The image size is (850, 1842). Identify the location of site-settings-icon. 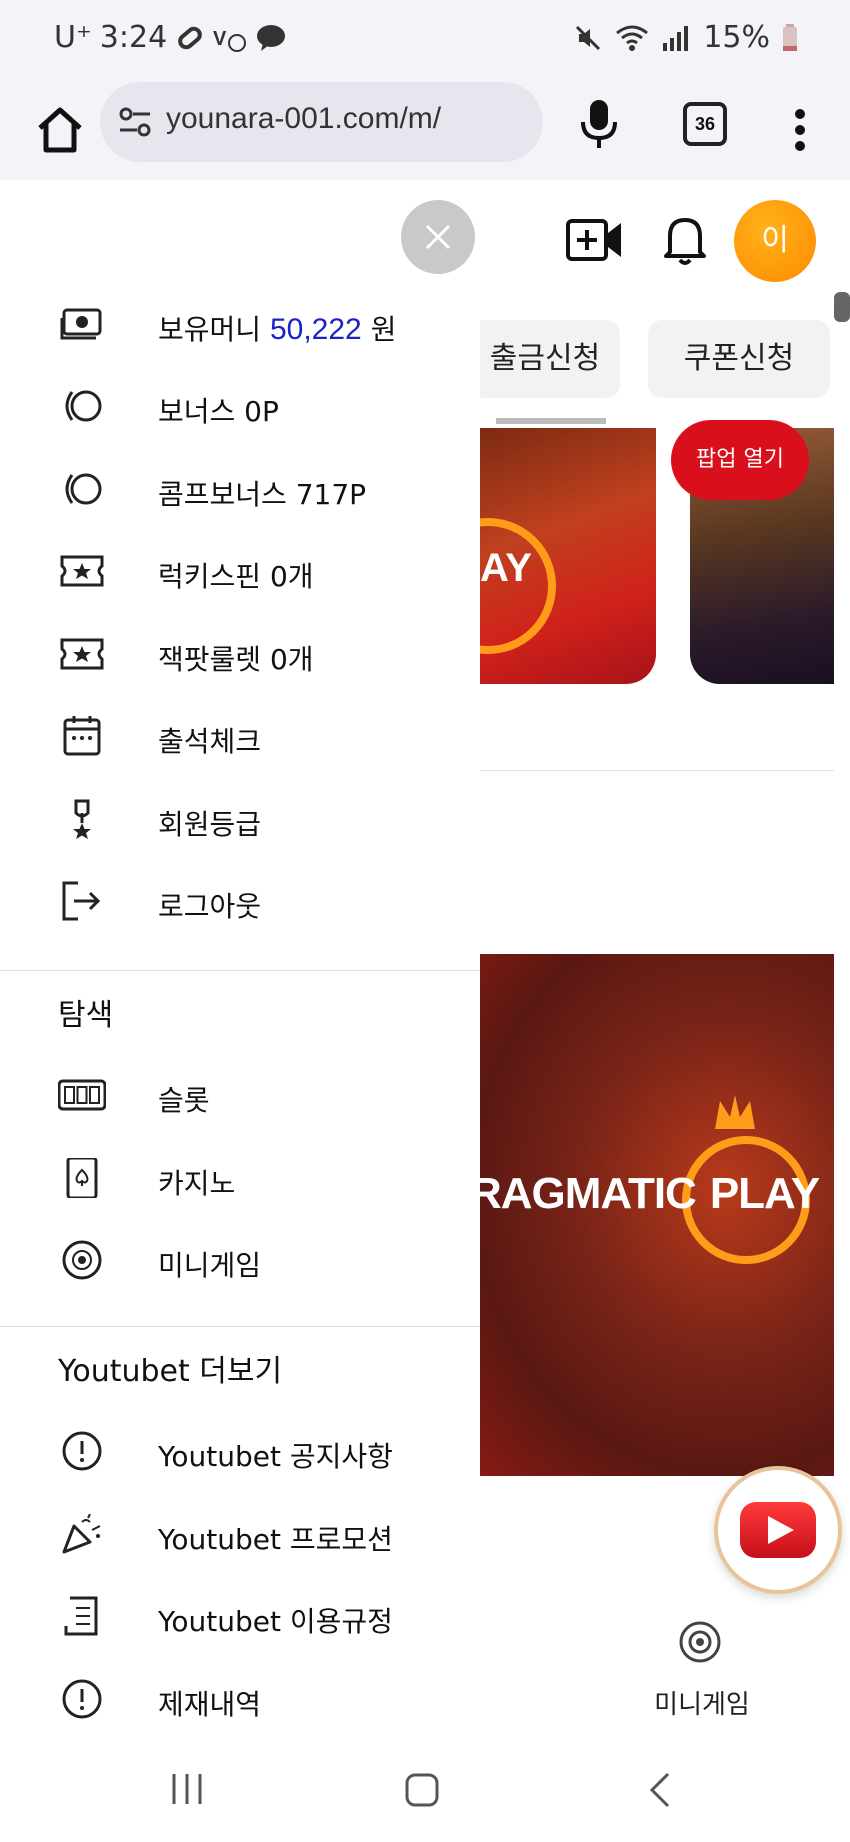
(136, 122).